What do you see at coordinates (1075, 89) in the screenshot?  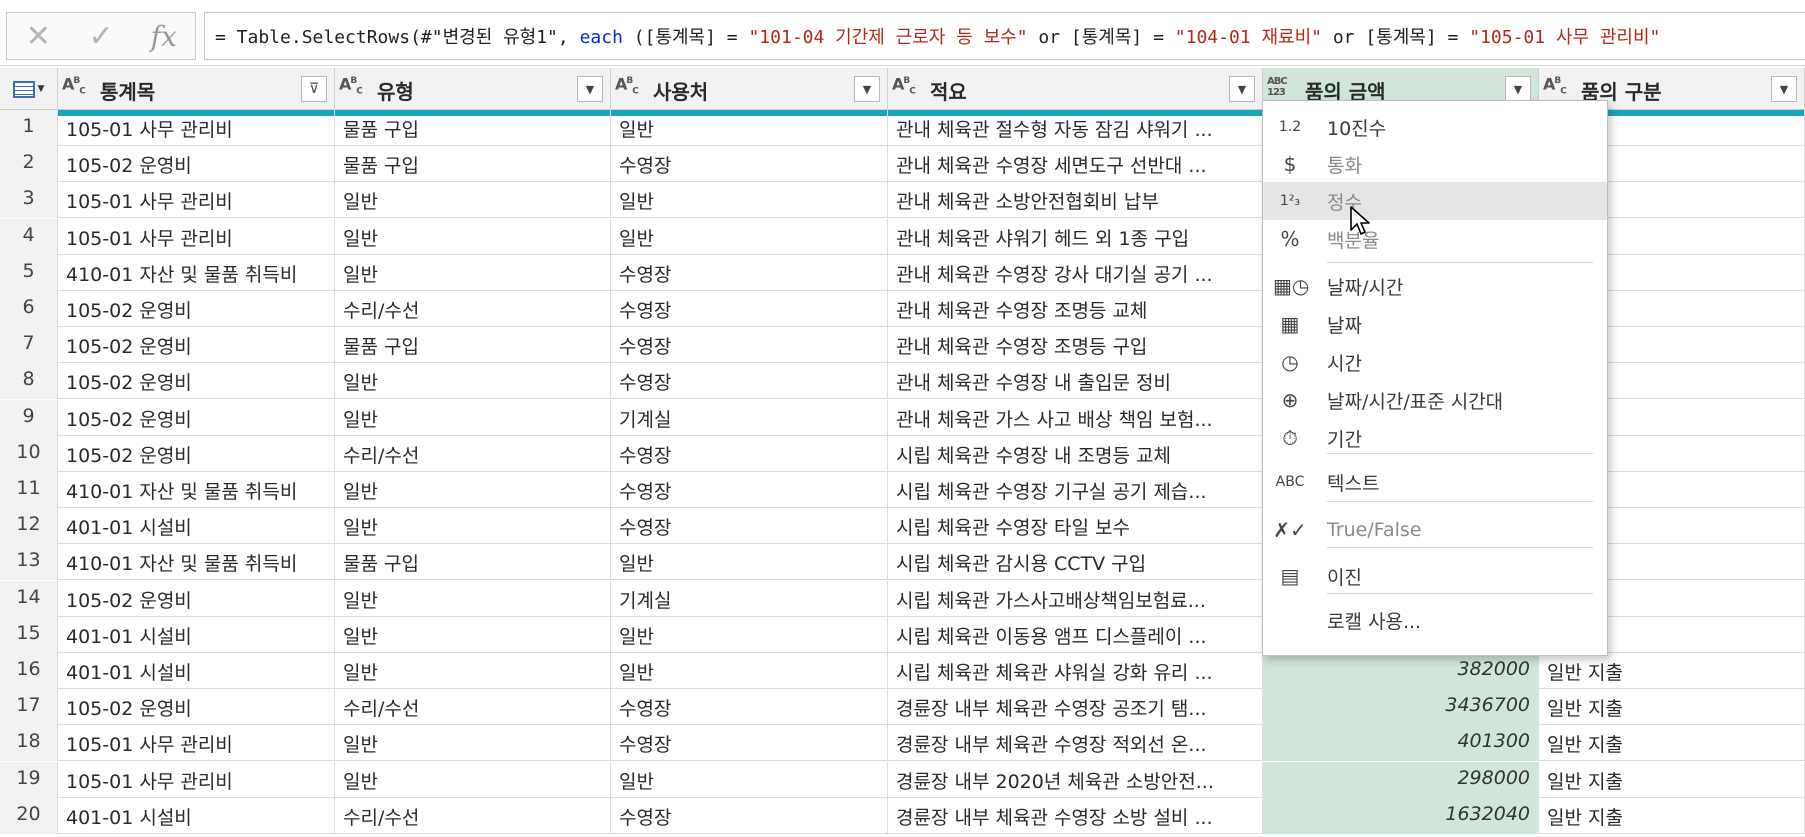 I see `column-header-4: ABC 적요 ▼` at bounding box center [1075, 89].